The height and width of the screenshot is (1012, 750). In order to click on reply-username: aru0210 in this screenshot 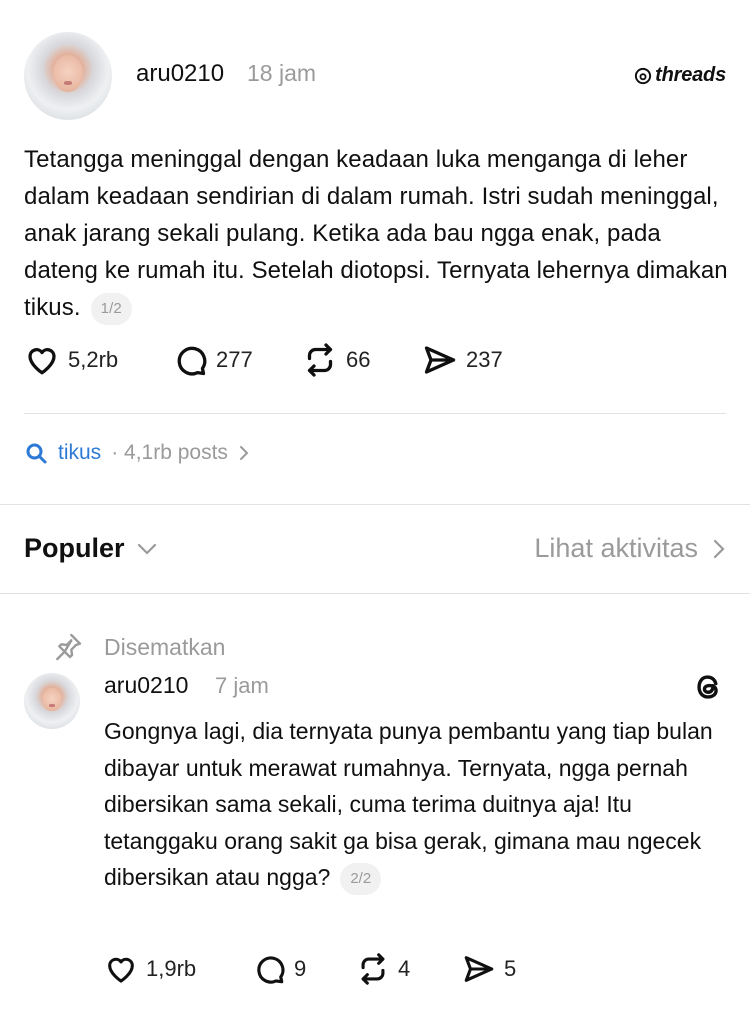, I will do `click(146, 685)`.